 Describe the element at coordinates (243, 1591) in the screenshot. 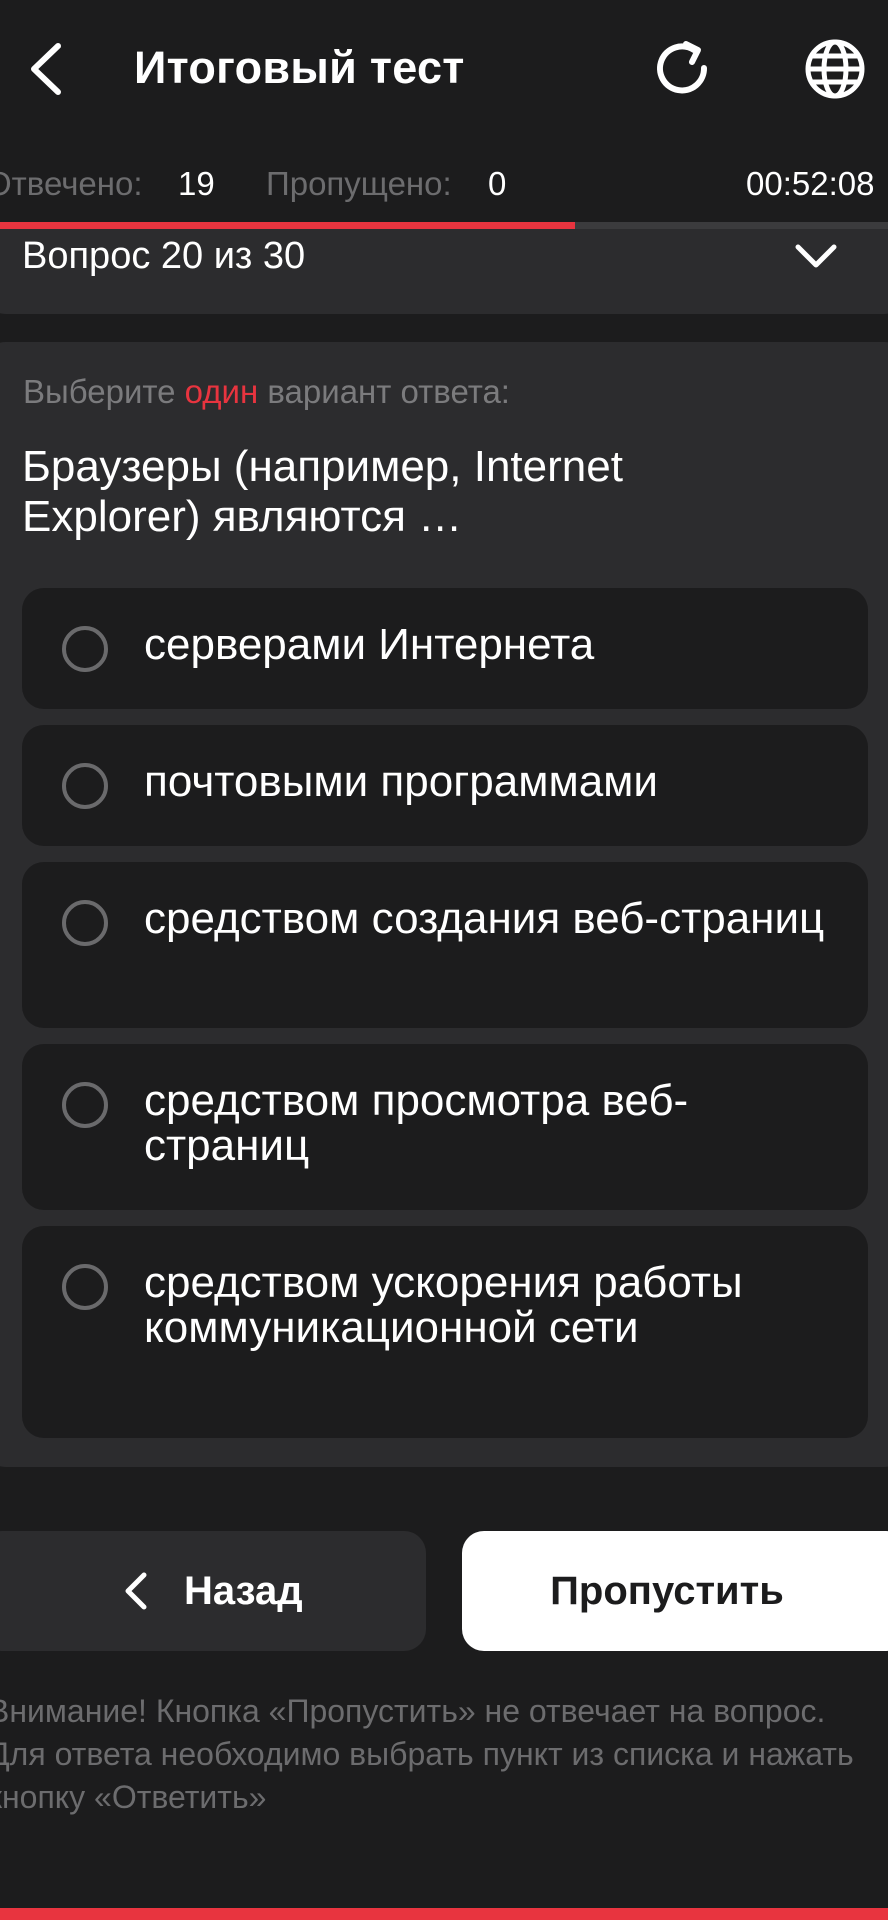

I see `back-button-label: Назад` at that location.